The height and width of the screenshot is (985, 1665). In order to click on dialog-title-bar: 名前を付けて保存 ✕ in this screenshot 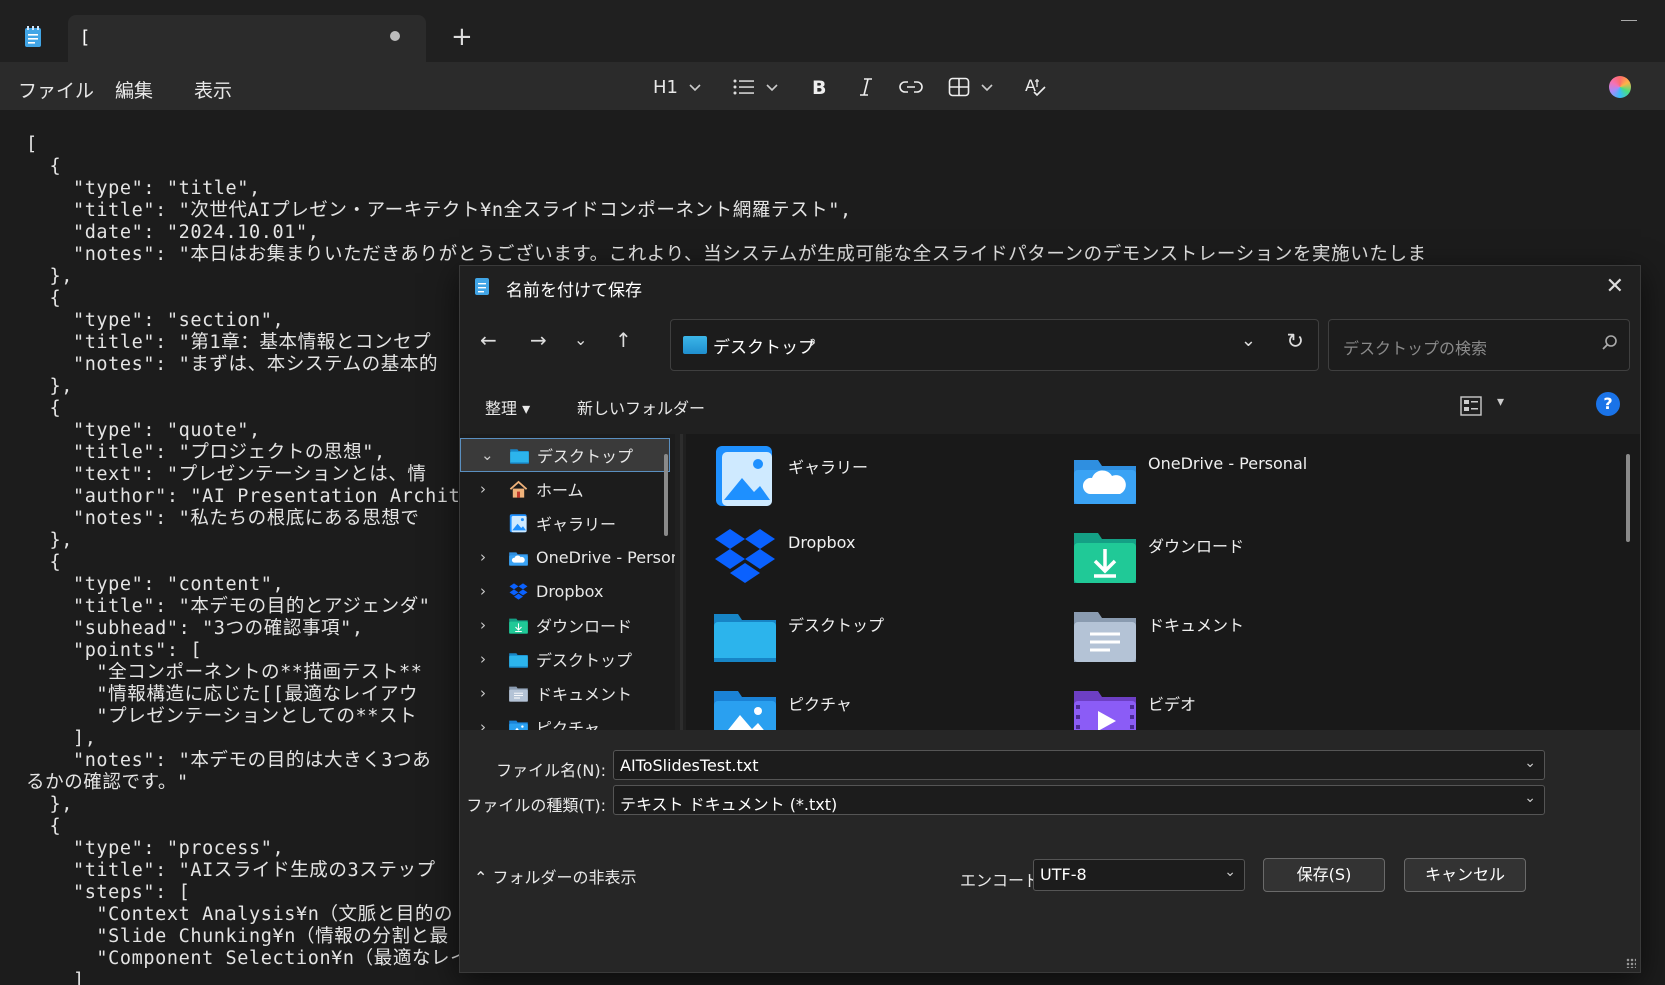, I will do `click(1050, 287)`.